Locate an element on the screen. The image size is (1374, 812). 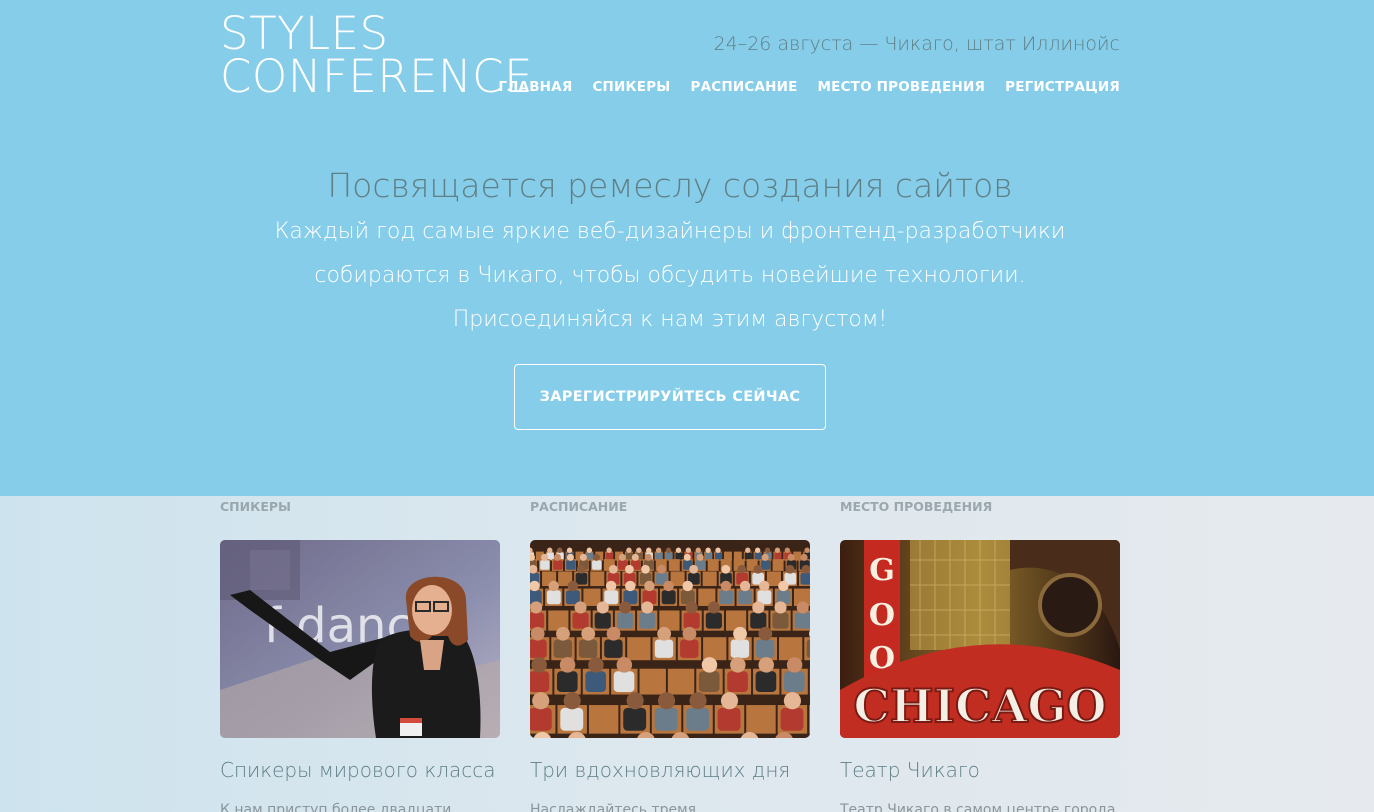
venue-photo: G O O CHICAGO is located at coordinates (980, 639).